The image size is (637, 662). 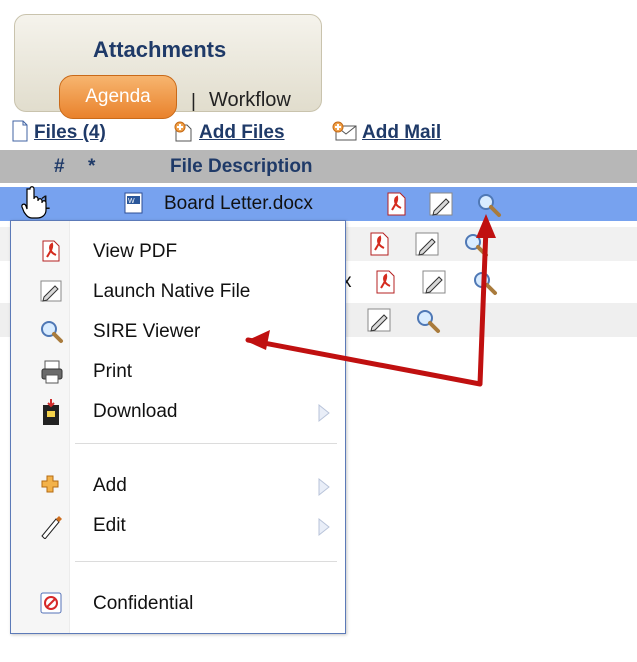 I want to click on annotation-arrow, so click(x=370, y=300).